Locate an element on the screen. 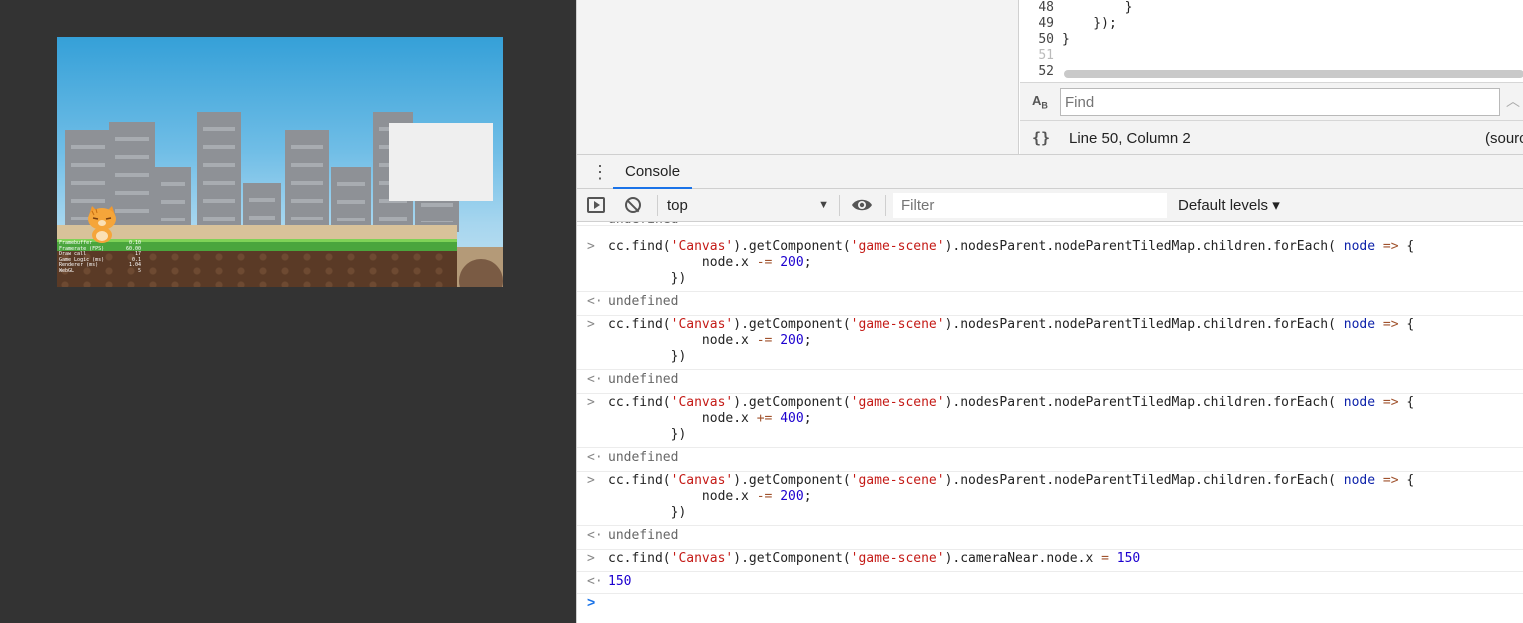 The height and width of the screenshot is (623, 1523). code-line: 49 }); is located at coordinates (1077, 23).